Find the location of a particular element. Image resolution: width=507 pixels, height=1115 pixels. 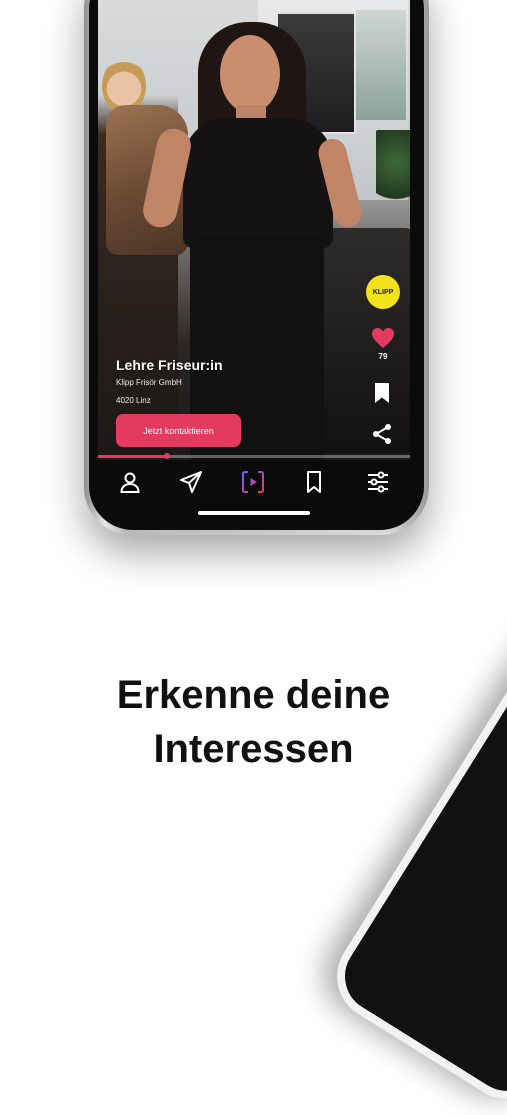

headline-line-2: Interessen is located at coordinates (253, 749).